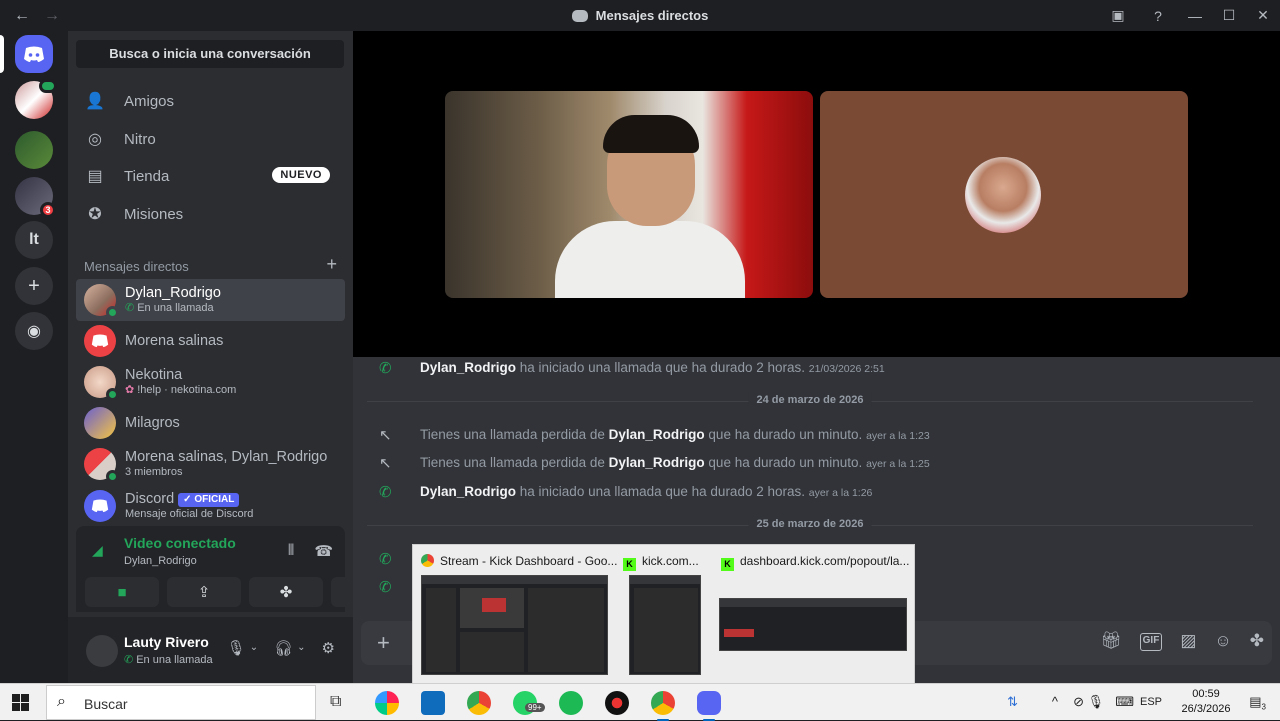  I want to click on copilot-icon, so click(387, 703).